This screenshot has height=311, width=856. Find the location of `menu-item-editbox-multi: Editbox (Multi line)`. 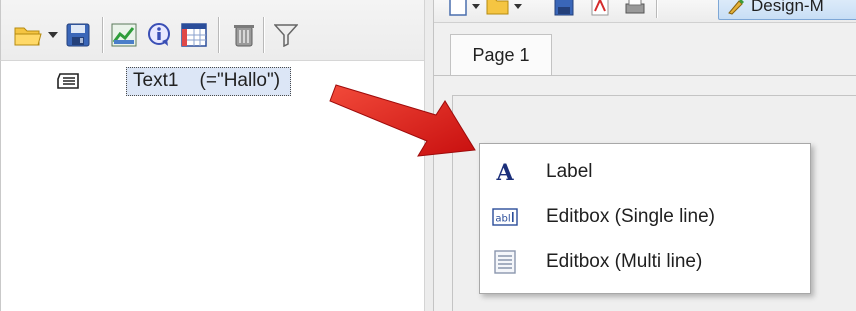

menu-item-editbox-multi: Editbox (Multi line) is located at coordinates (645, 262).